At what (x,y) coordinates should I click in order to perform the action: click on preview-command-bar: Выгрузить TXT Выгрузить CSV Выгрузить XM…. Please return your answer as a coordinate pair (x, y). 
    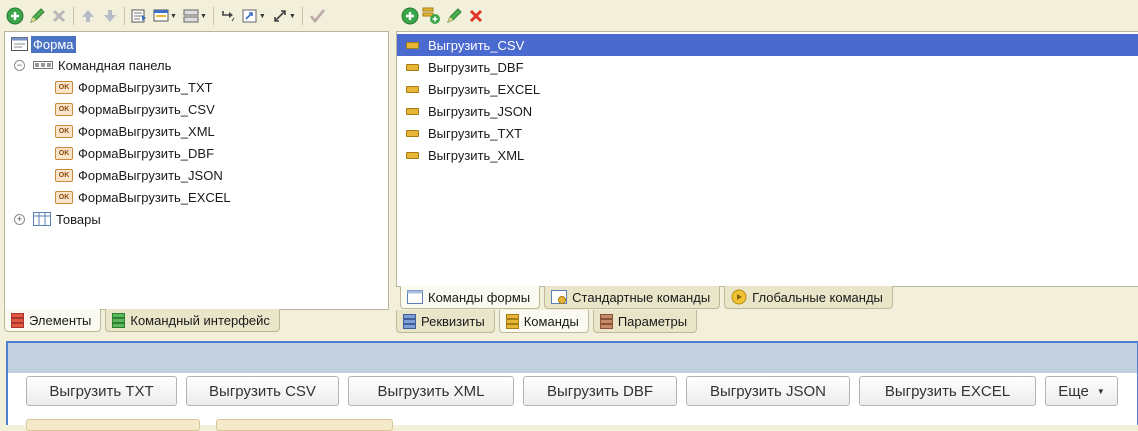
    Looking at the image, I should click on (572, 391).